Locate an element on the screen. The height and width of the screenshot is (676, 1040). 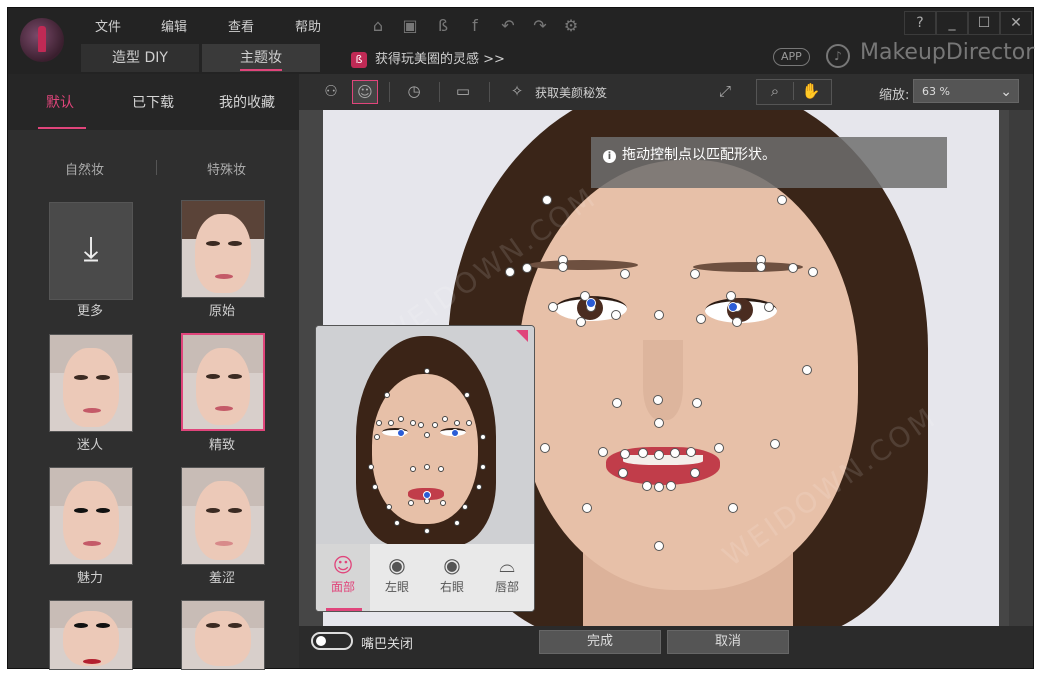
mouth-toggle is located at coordinates (332, 641).